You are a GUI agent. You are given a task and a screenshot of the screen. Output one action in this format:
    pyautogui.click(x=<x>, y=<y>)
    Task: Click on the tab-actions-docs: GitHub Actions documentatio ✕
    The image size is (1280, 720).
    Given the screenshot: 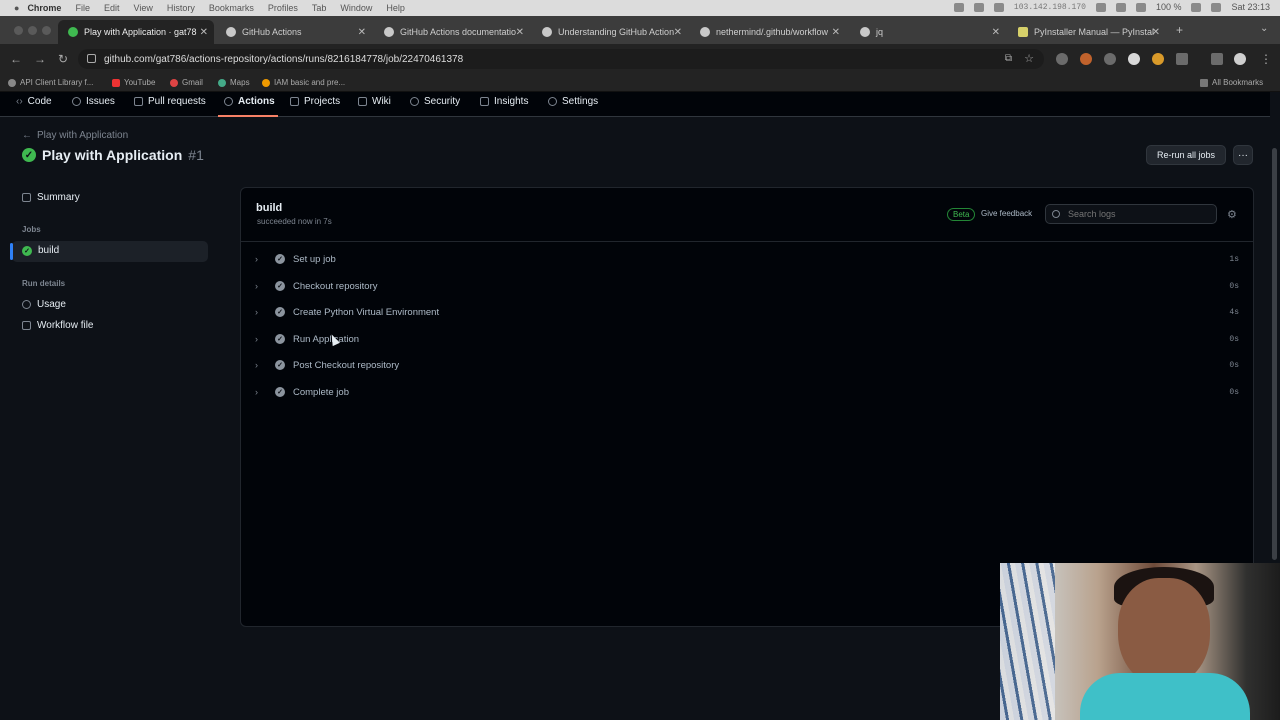 What is the action you would take?
    pyautogui.click(x=452, y=32)
    